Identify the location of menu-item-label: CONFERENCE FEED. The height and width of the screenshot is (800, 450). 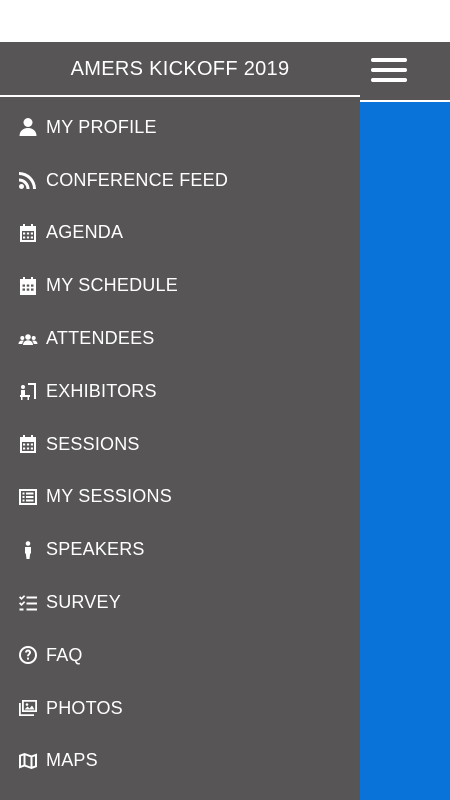
(137, 179).